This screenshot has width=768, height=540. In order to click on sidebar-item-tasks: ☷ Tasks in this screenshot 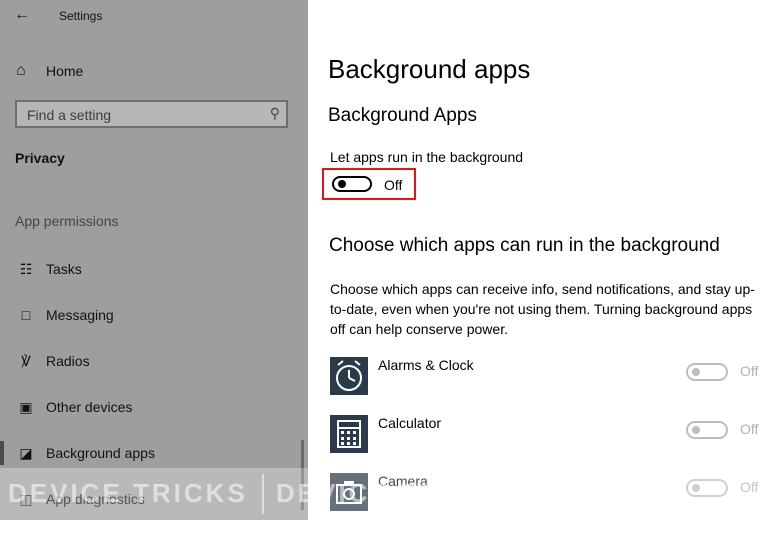, I will do `click(154, 269)`.